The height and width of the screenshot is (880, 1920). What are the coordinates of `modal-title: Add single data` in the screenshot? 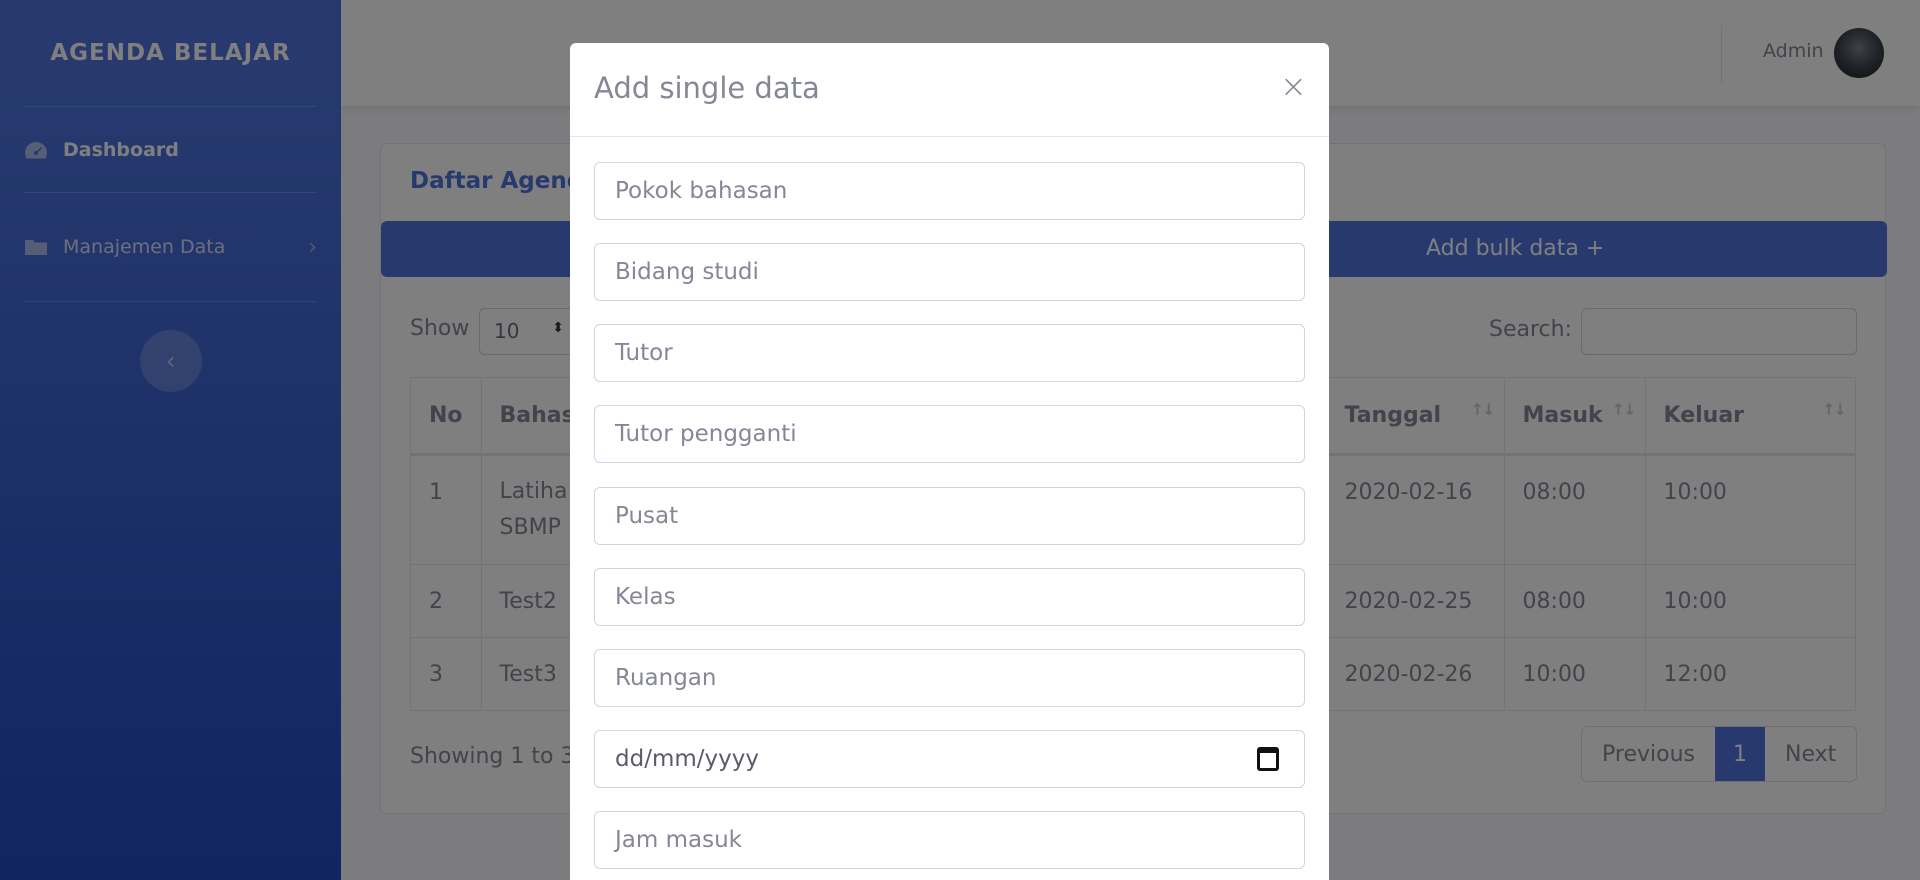 It's located at (707, 88).